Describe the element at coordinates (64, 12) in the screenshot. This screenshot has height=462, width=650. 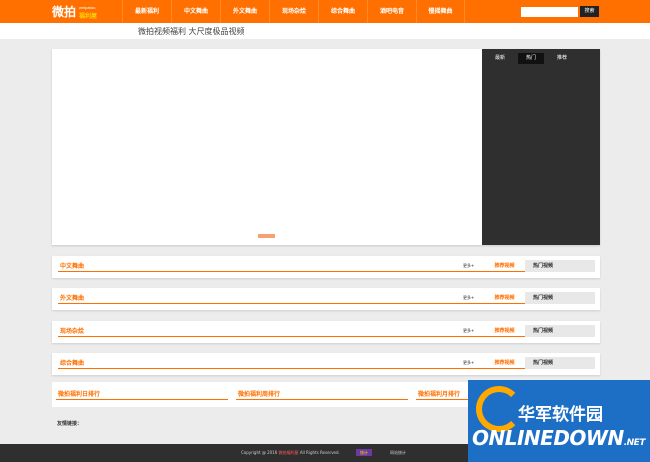
I see `logo-text: 微拍` at that location.